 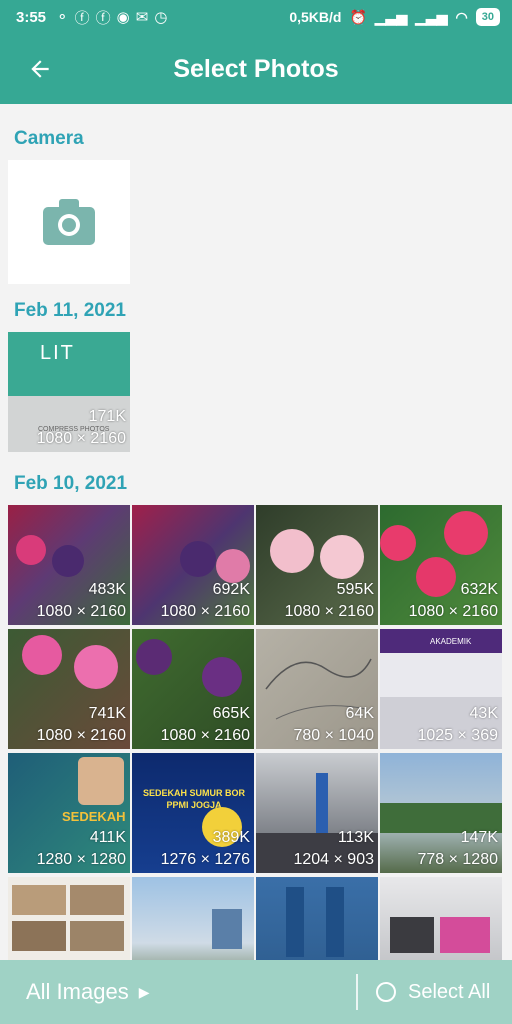 I want to click on photo-thumbnail: SEDEKAH 411K 1280 × 1280, so click(x=69, y=813).